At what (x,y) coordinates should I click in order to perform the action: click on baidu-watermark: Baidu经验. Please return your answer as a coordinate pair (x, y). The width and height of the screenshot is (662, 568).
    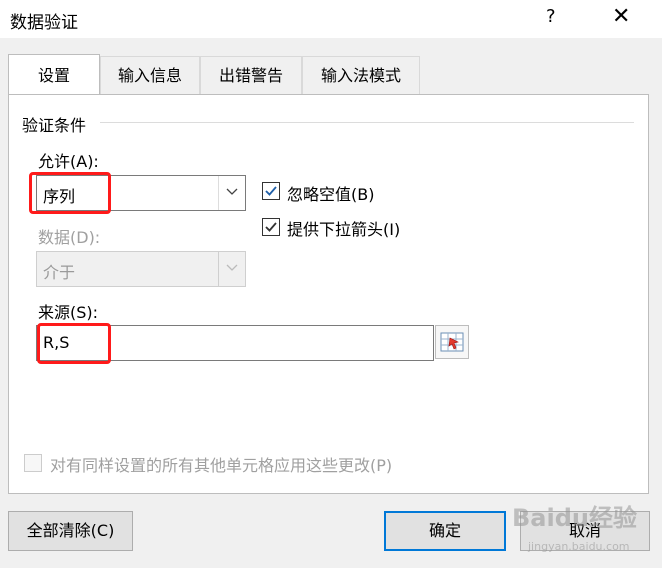
    Looking at the image, I should click on (574, 518).